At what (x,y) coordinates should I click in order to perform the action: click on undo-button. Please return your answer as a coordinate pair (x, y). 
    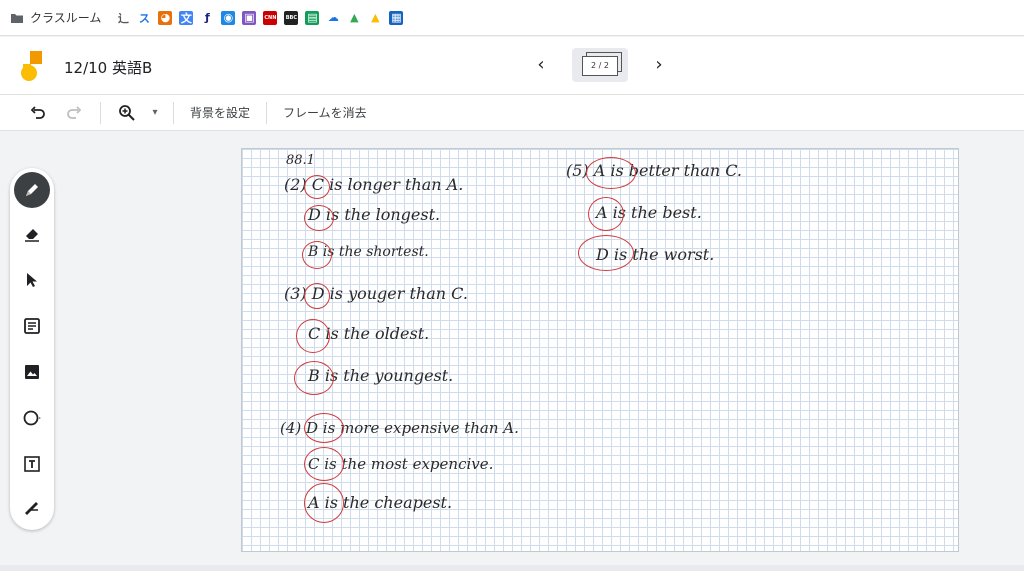
    Looking at the image, I should click on (38, 113).